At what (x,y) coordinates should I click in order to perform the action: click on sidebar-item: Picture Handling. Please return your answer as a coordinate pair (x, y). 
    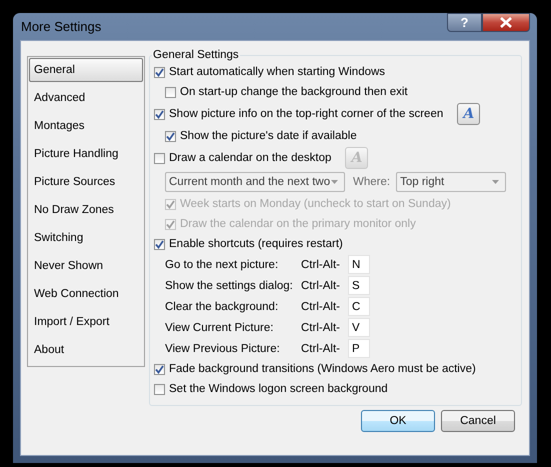
    Looking at the image, I should click on (86, 154).